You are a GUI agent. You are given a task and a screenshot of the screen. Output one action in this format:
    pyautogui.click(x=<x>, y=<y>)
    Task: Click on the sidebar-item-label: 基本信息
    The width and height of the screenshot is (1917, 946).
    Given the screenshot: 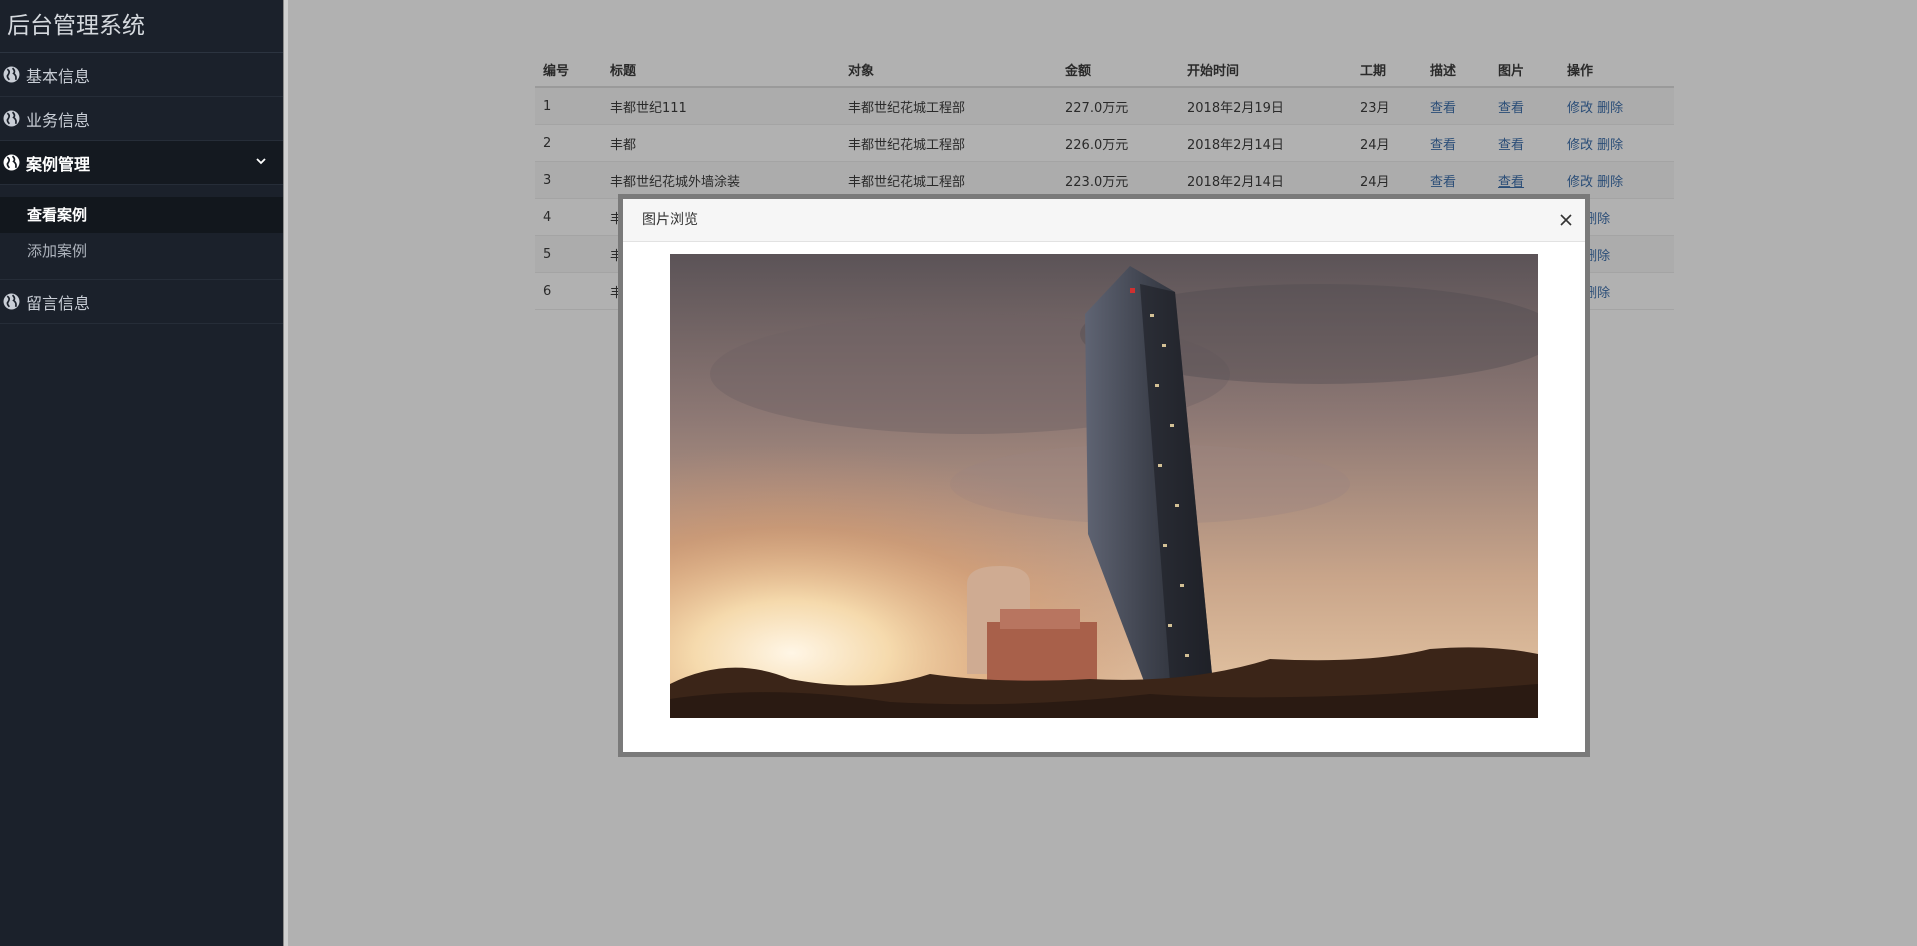 What is the action you would take?
    pyautogui.click(x=58, y=76)
    